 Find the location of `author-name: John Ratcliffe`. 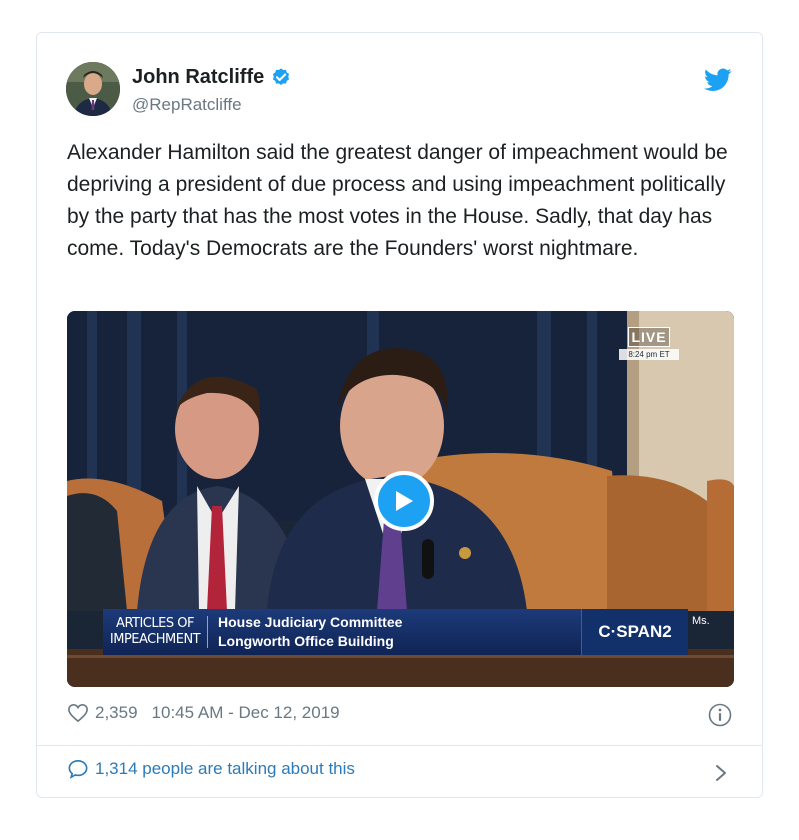

author-name: John Ratcliffe is located at coordinates (198, 77).